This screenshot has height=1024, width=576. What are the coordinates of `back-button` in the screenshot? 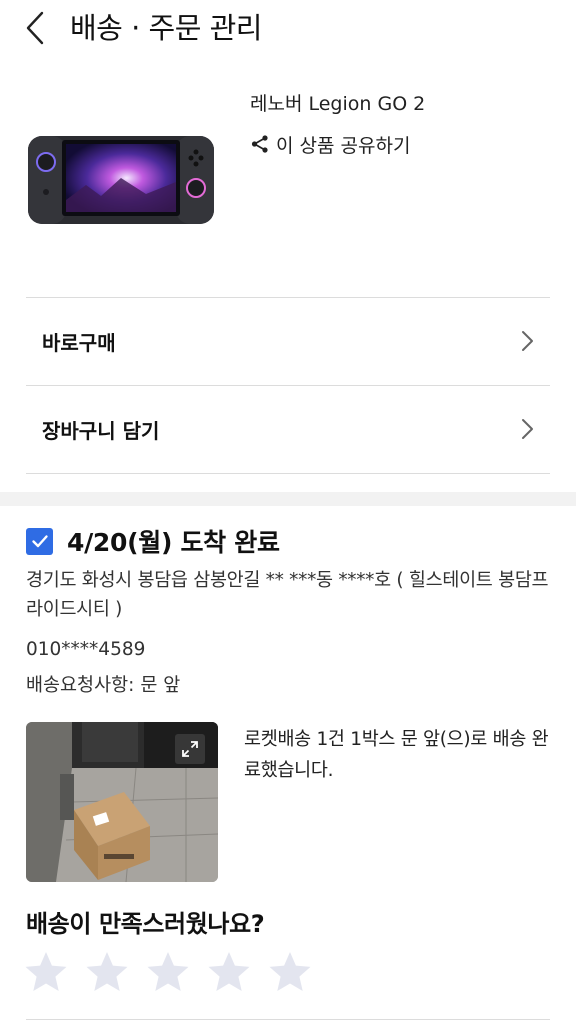 It's located at (38, 28).